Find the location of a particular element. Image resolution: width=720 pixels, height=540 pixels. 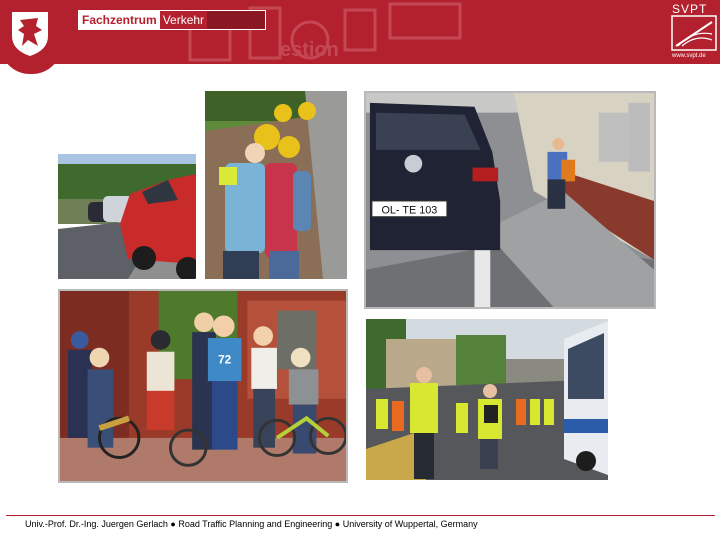

brand-label: Fachzentrum Verkehr is located at coordinates (172, 20).